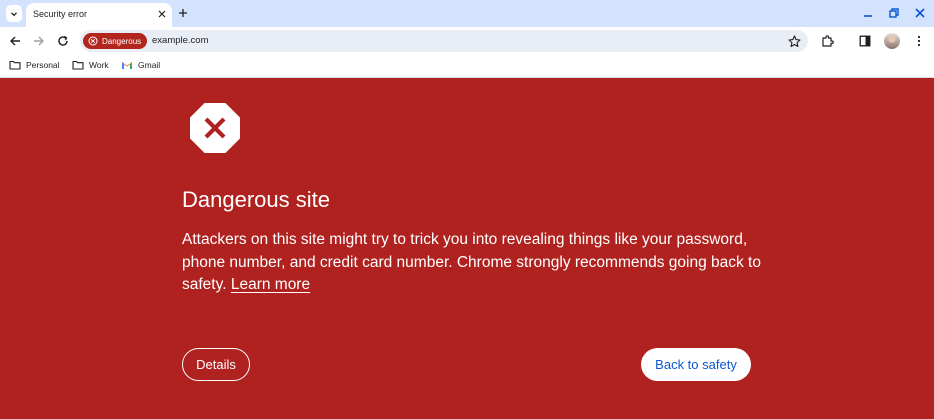  What do you see at coordinates (215, 128) in the screenshot?
I see `danger-stop-icon` at bounding box center [215, 128].